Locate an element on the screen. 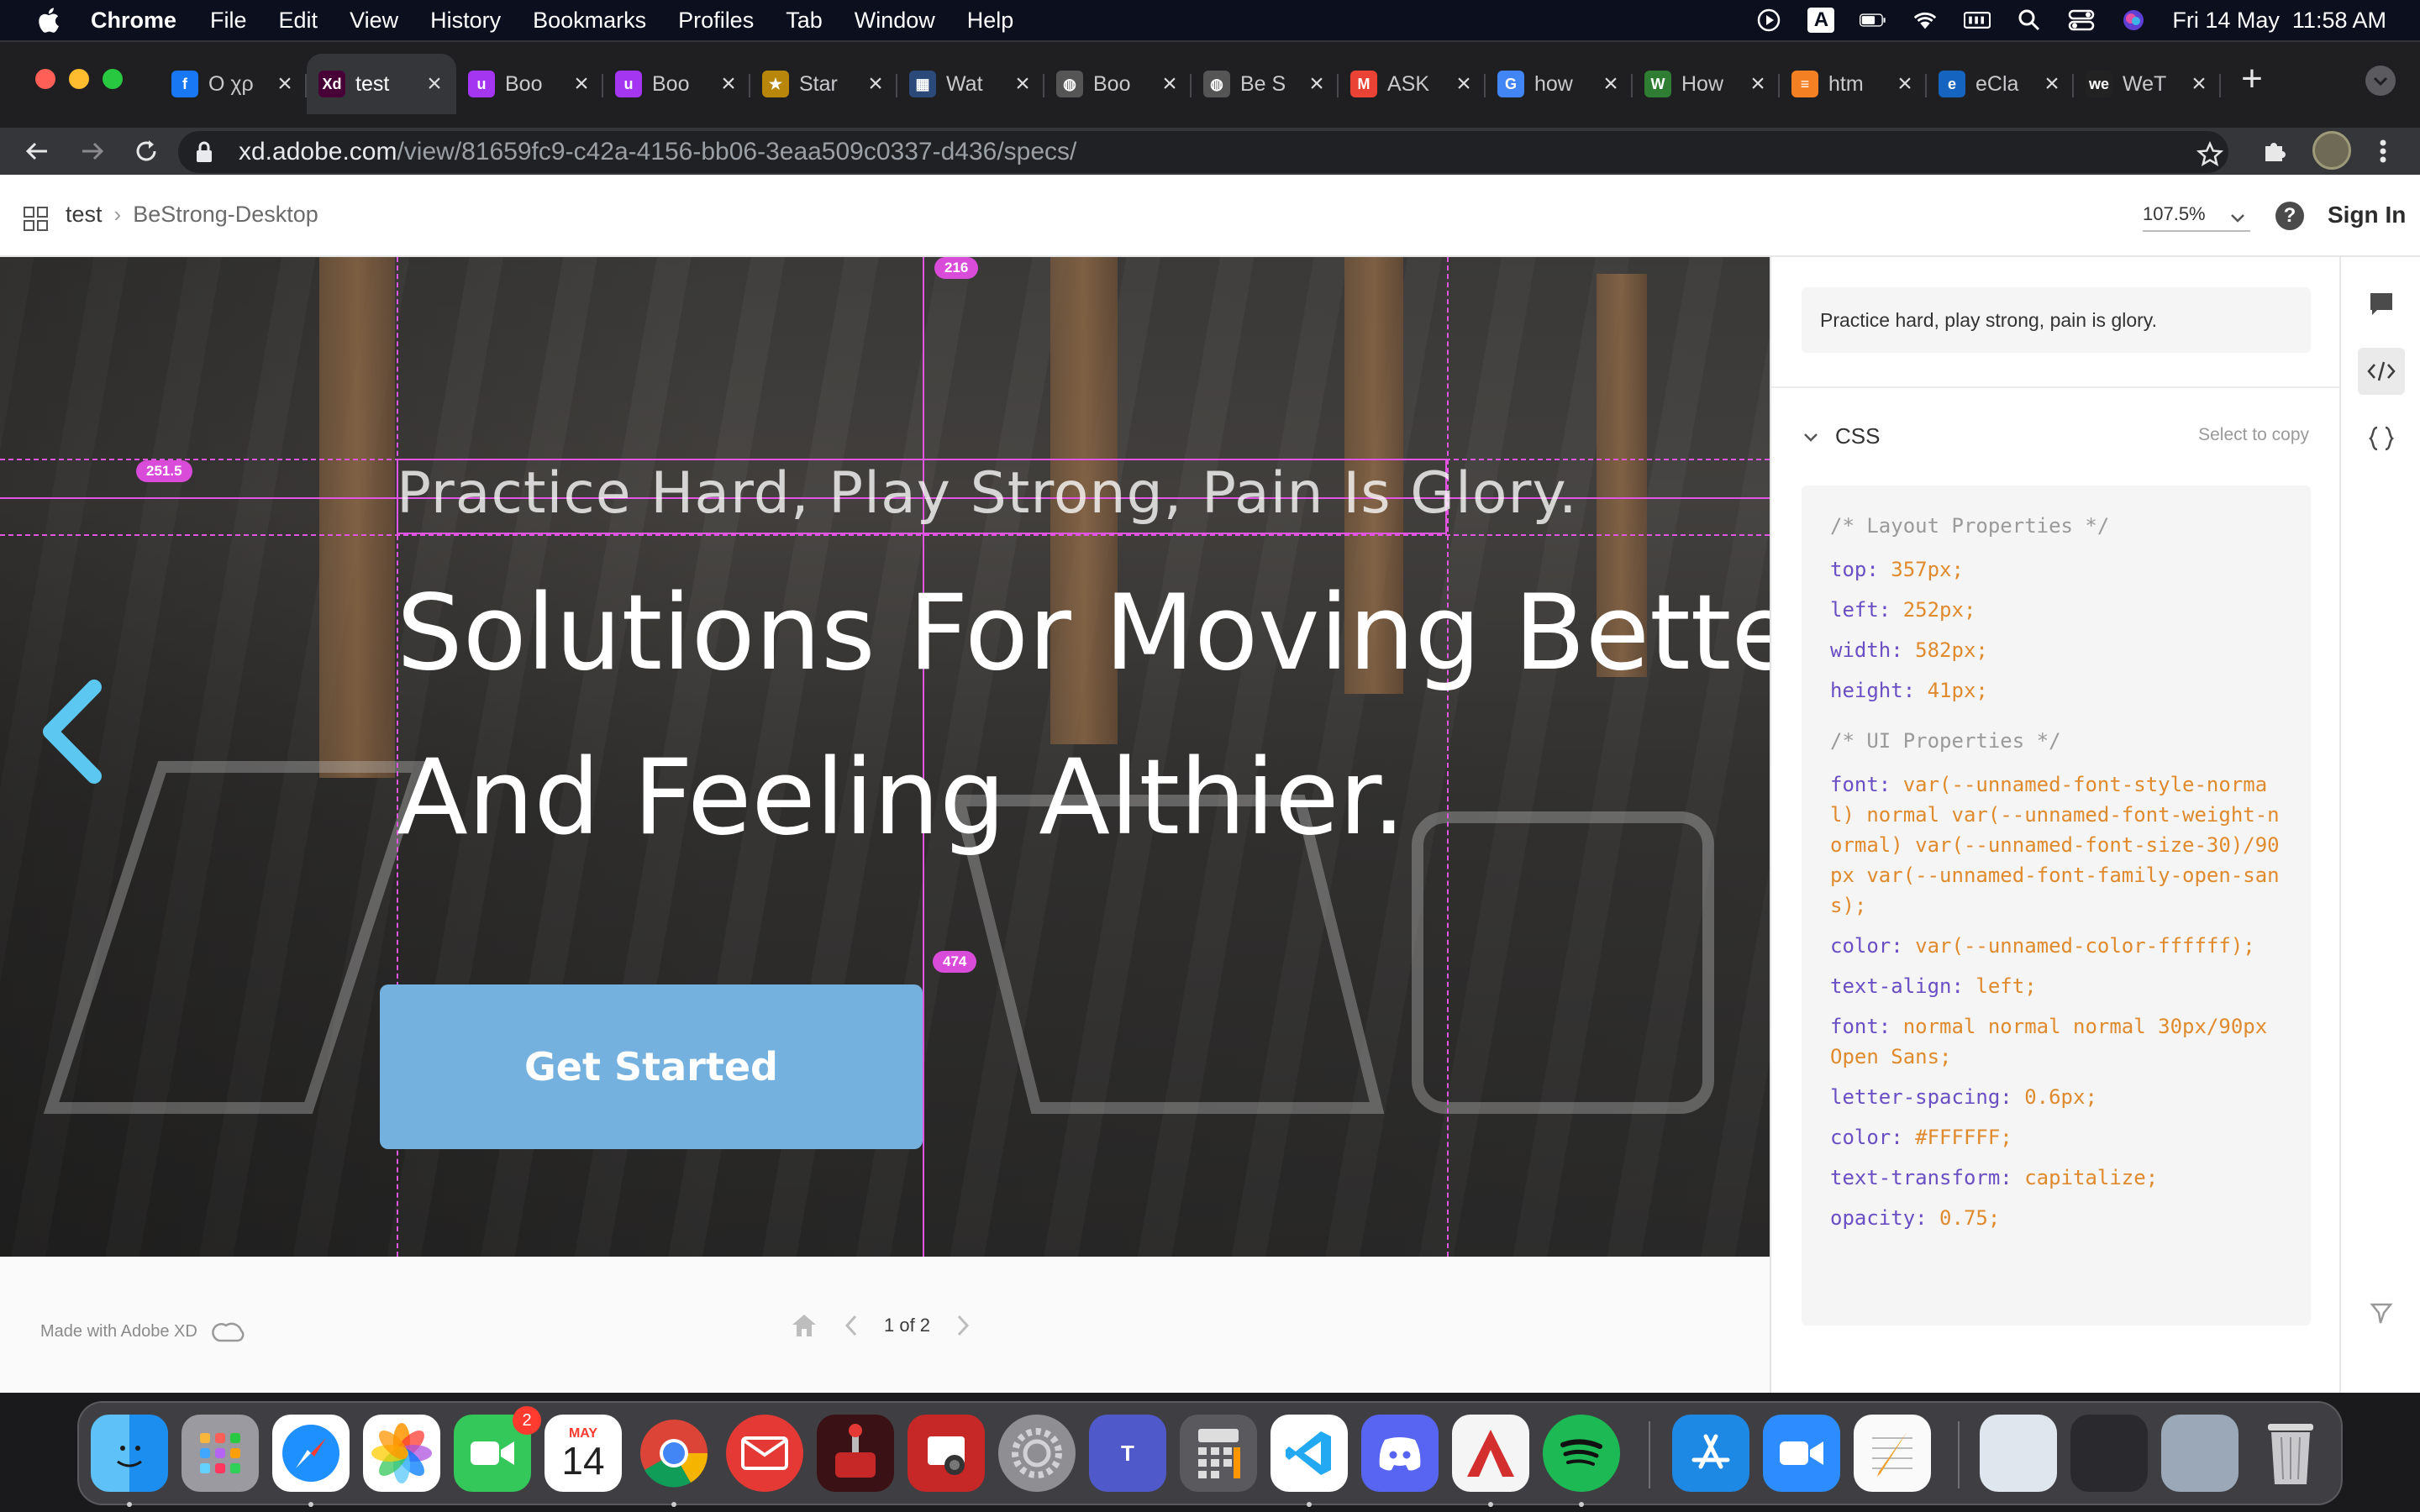 Image resolution: width=2420 pixels, height=1512 pixels. css-section-toggle: CSS is located at coordinates (1841, 436).